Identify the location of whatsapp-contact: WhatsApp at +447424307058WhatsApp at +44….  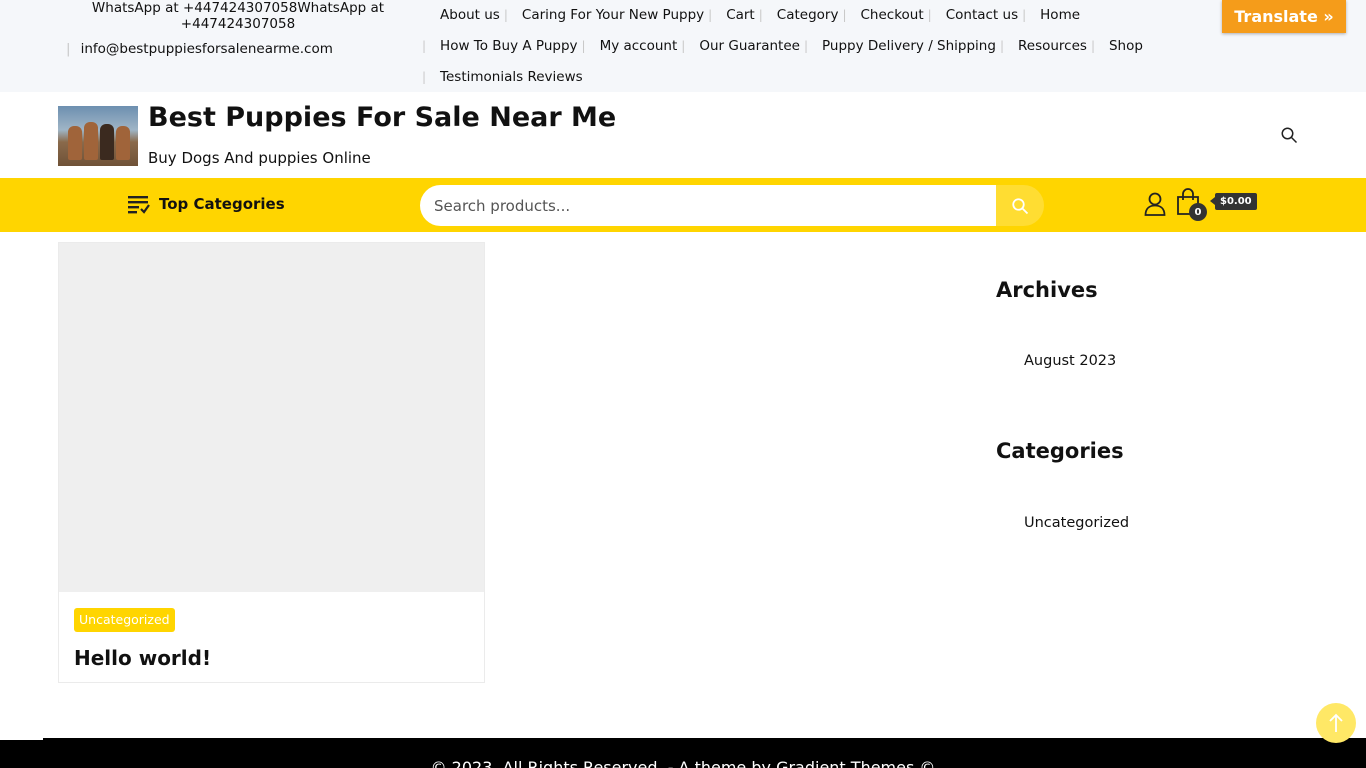
(238, 16).